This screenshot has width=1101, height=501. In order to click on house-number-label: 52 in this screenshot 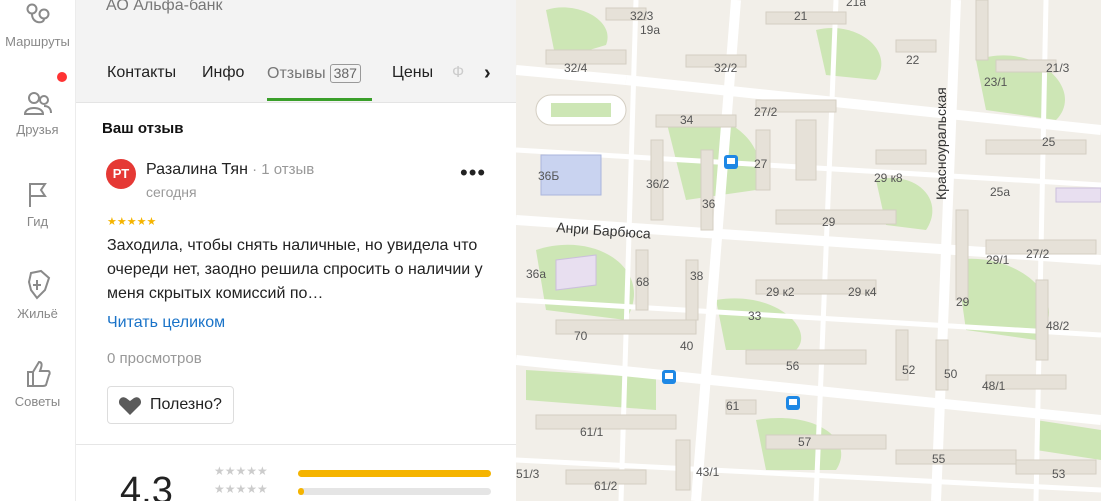, I will do `click(909, 370)`.